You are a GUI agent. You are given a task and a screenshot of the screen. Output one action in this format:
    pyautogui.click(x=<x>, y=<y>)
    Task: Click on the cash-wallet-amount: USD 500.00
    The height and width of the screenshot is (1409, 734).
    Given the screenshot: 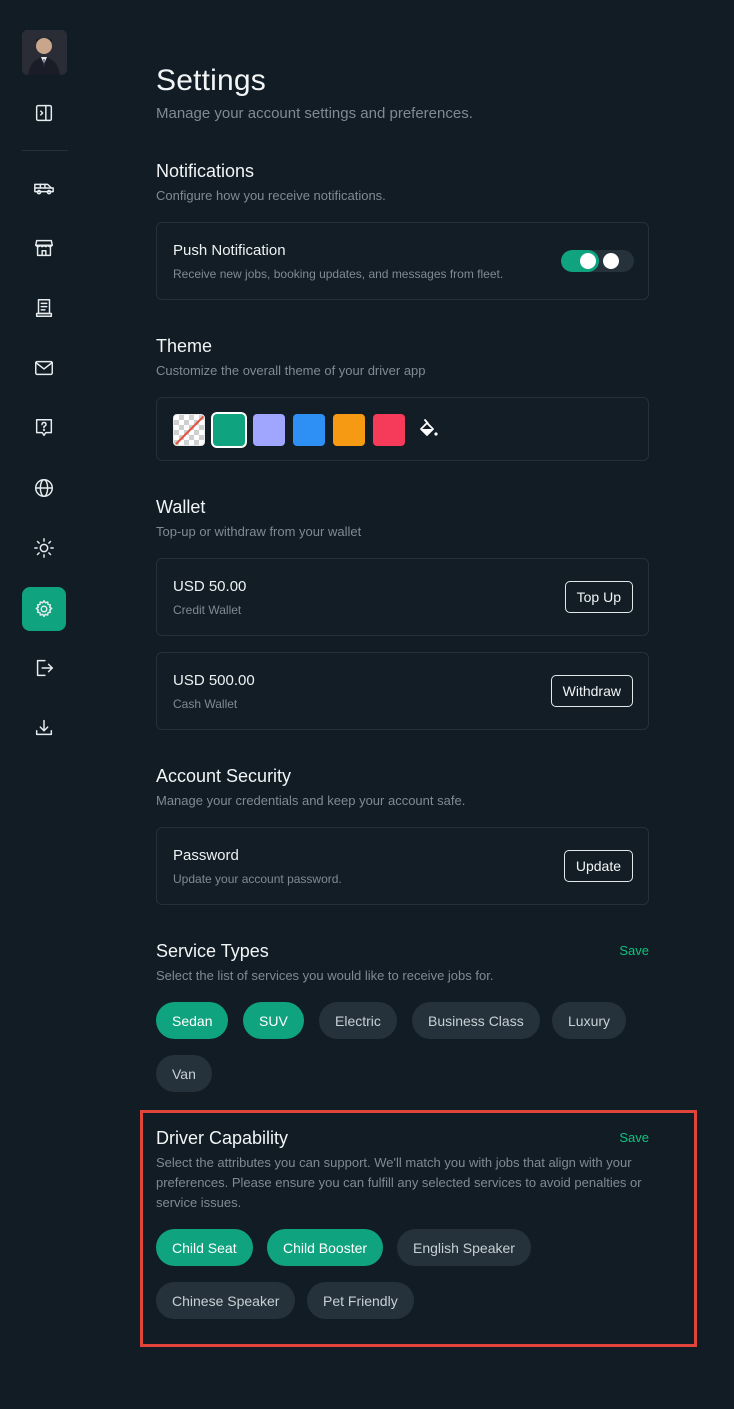 What is the action you would take?
    pyautogui.click(x=214, y=680)
    